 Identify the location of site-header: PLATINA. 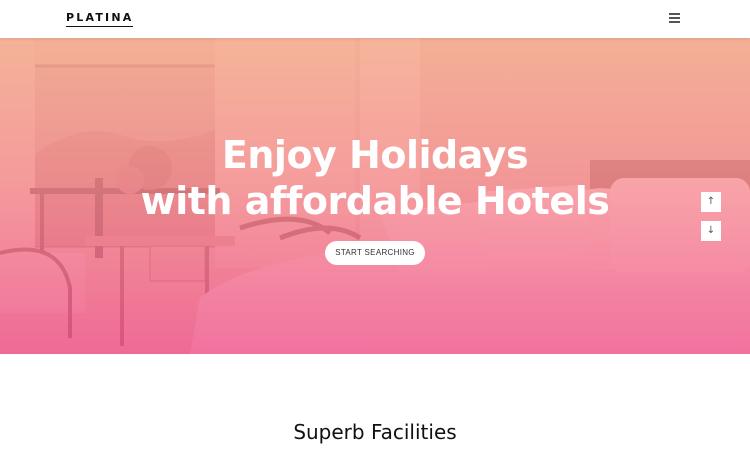
(375, 19).